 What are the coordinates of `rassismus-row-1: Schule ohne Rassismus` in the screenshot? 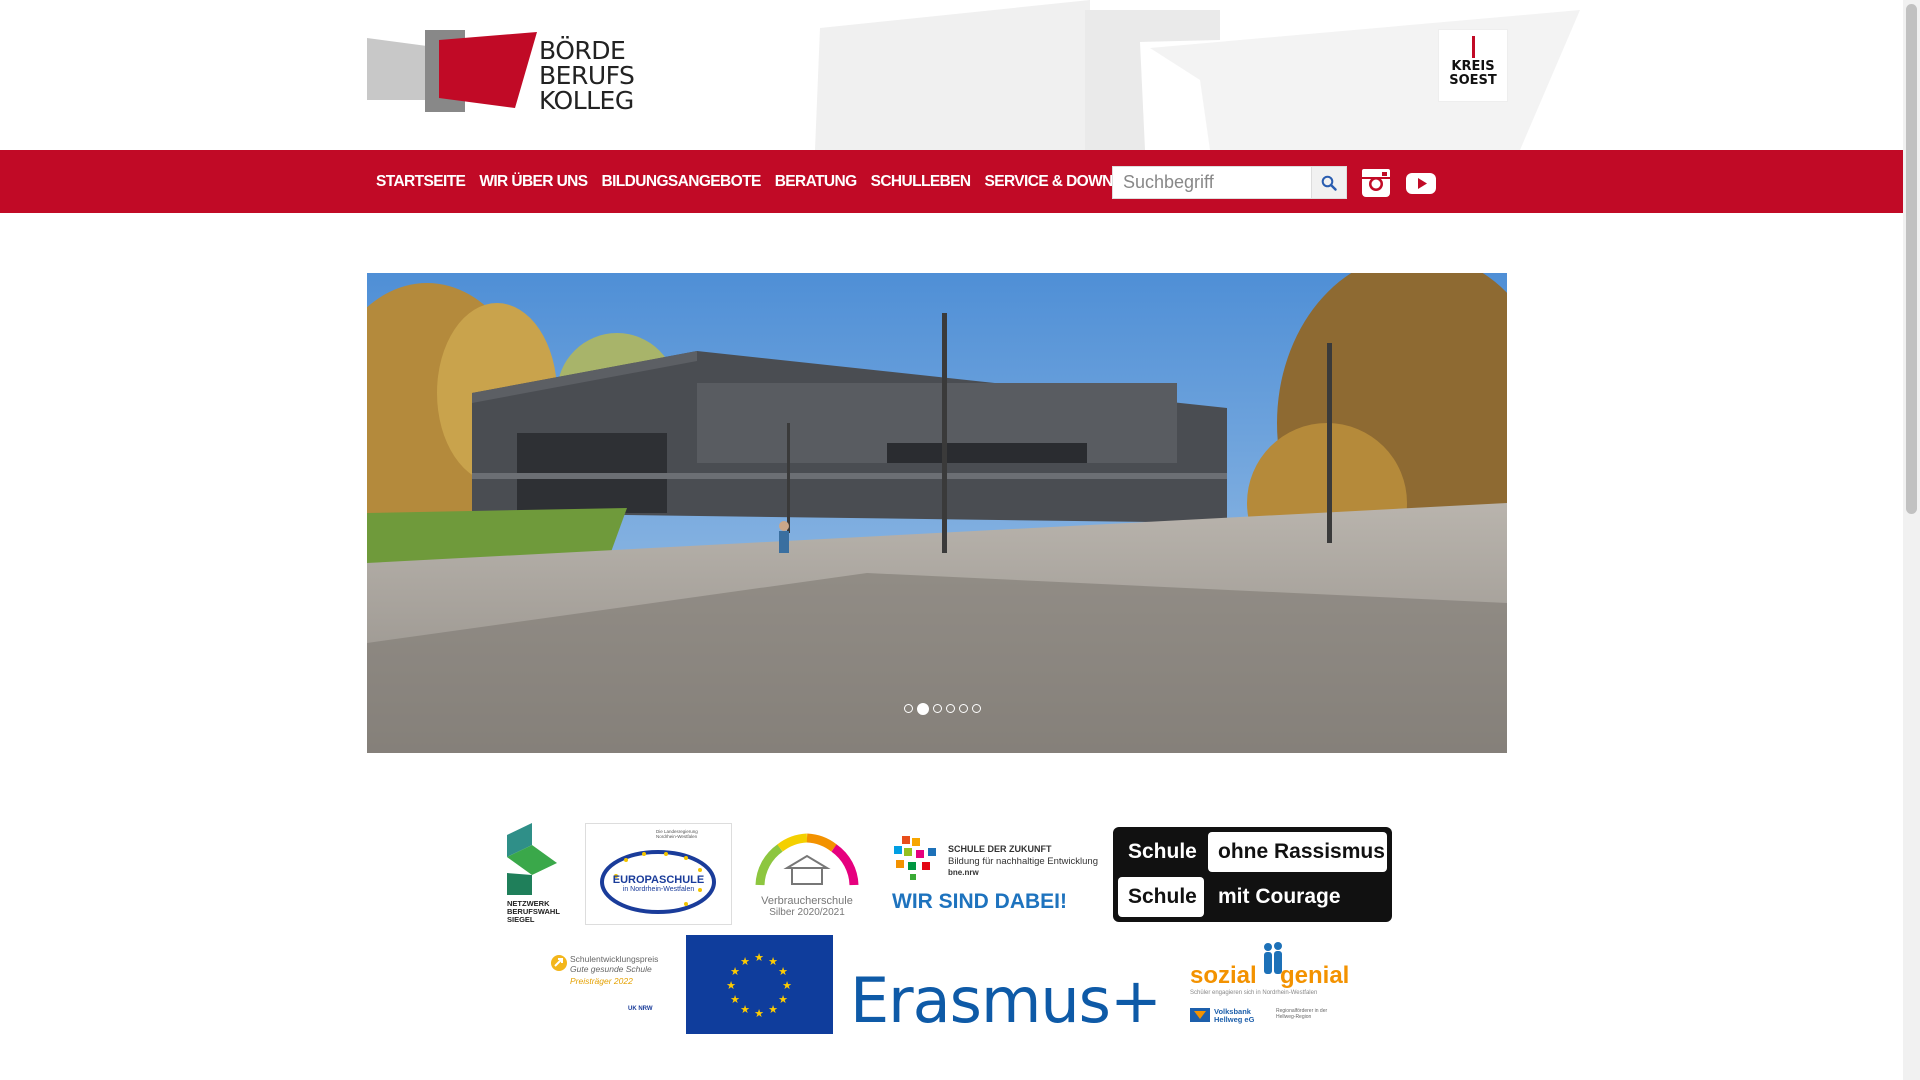 It's located at (1252, 852).